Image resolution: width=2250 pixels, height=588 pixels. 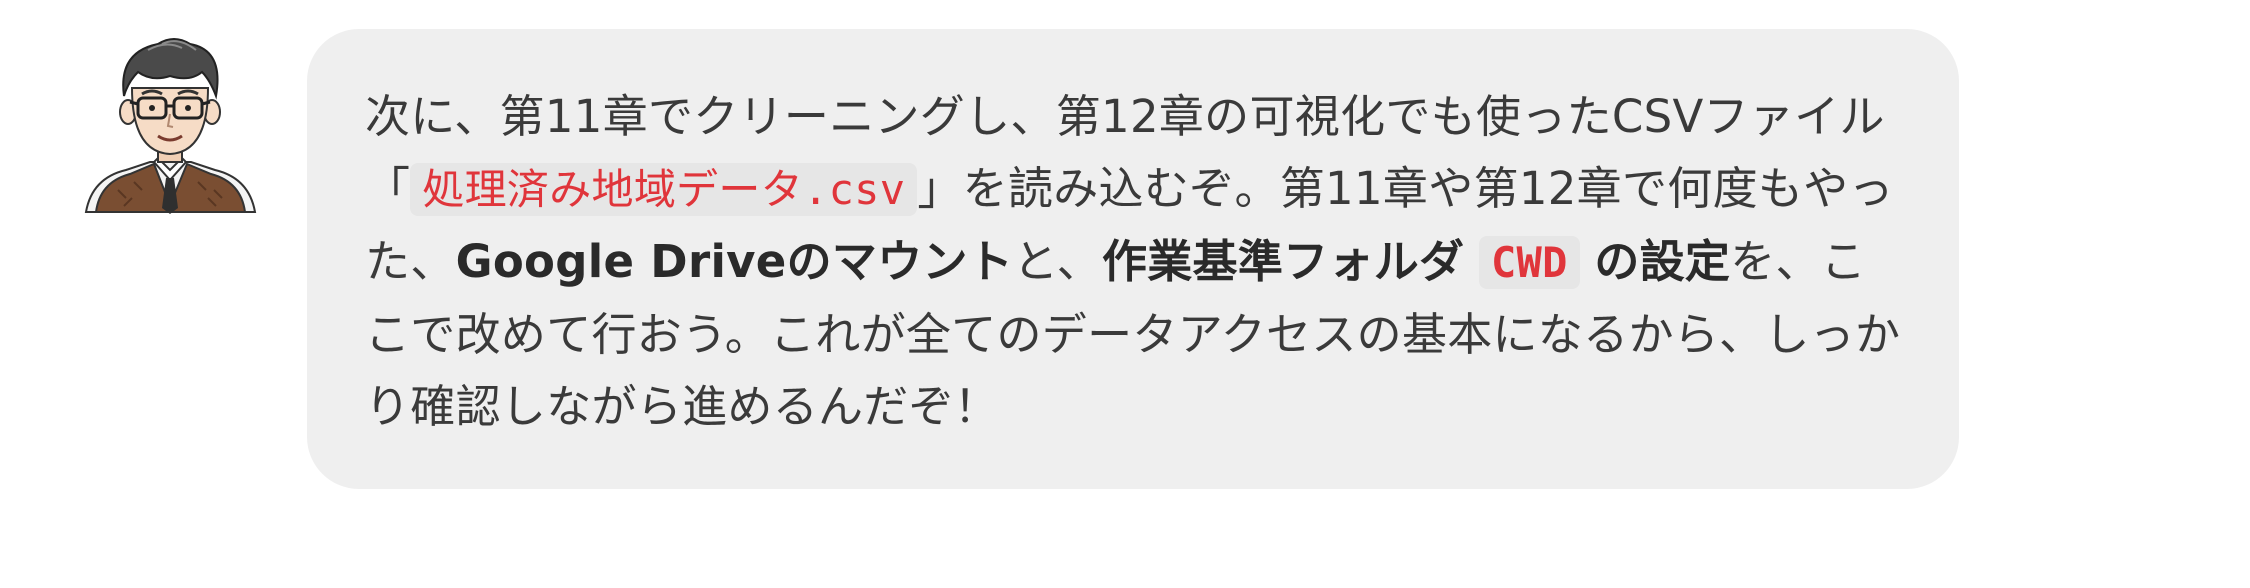 I want to click on teacher-avatar, so click(x=170, y=122).